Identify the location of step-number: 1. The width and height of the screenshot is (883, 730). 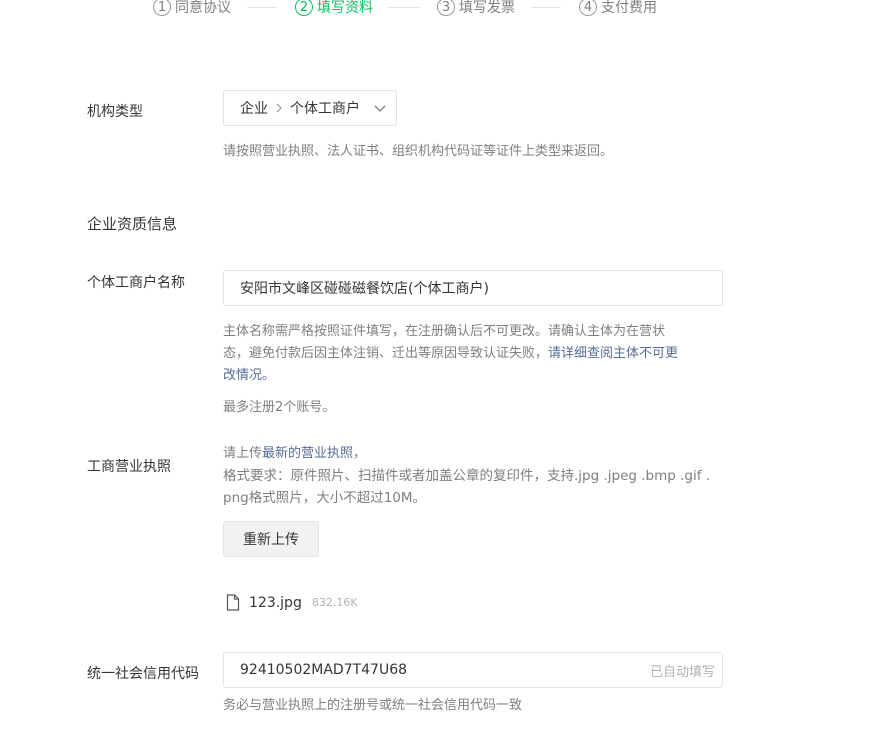
(162, 8).